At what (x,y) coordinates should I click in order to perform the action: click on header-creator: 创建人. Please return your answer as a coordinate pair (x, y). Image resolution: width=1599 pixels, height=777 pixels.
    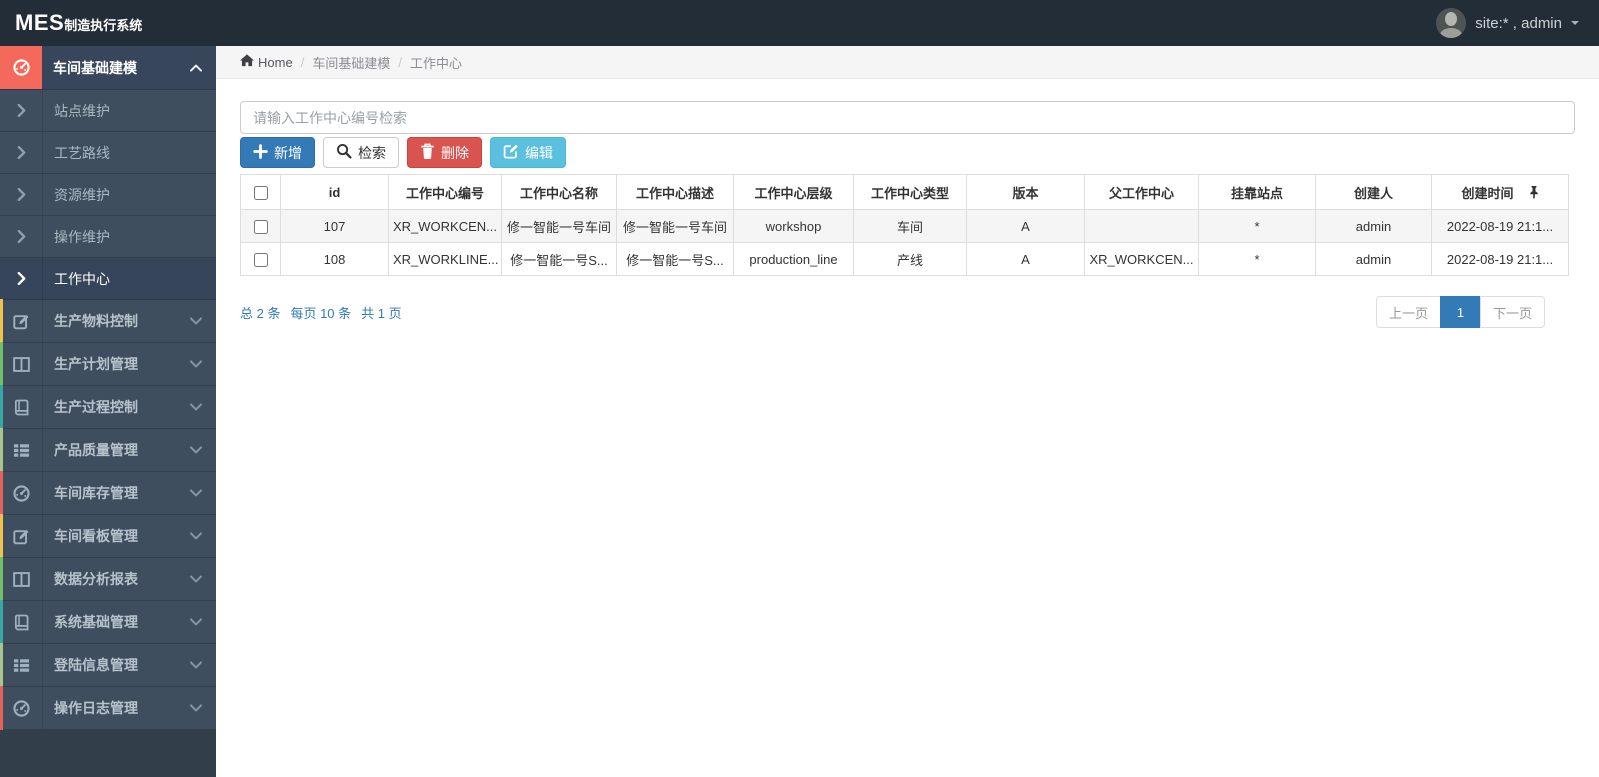
    Looking at the image, I should click on (1373, 192).